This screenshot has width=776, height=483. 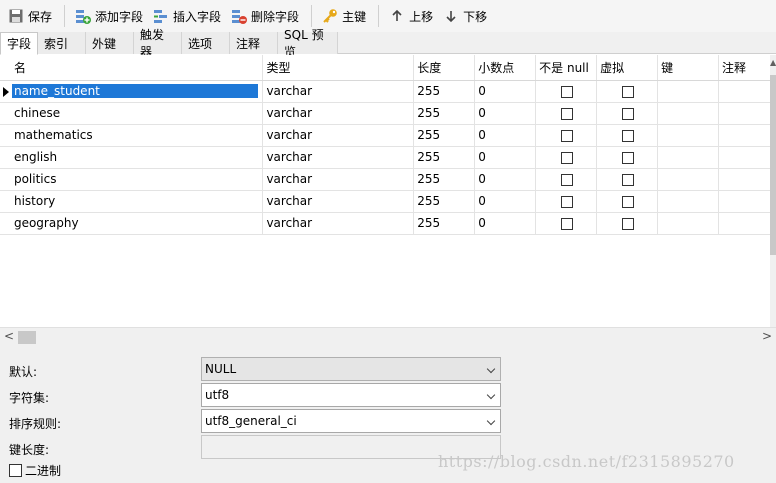 I want to click on binary-checkbox, so click(x=15, y=470).